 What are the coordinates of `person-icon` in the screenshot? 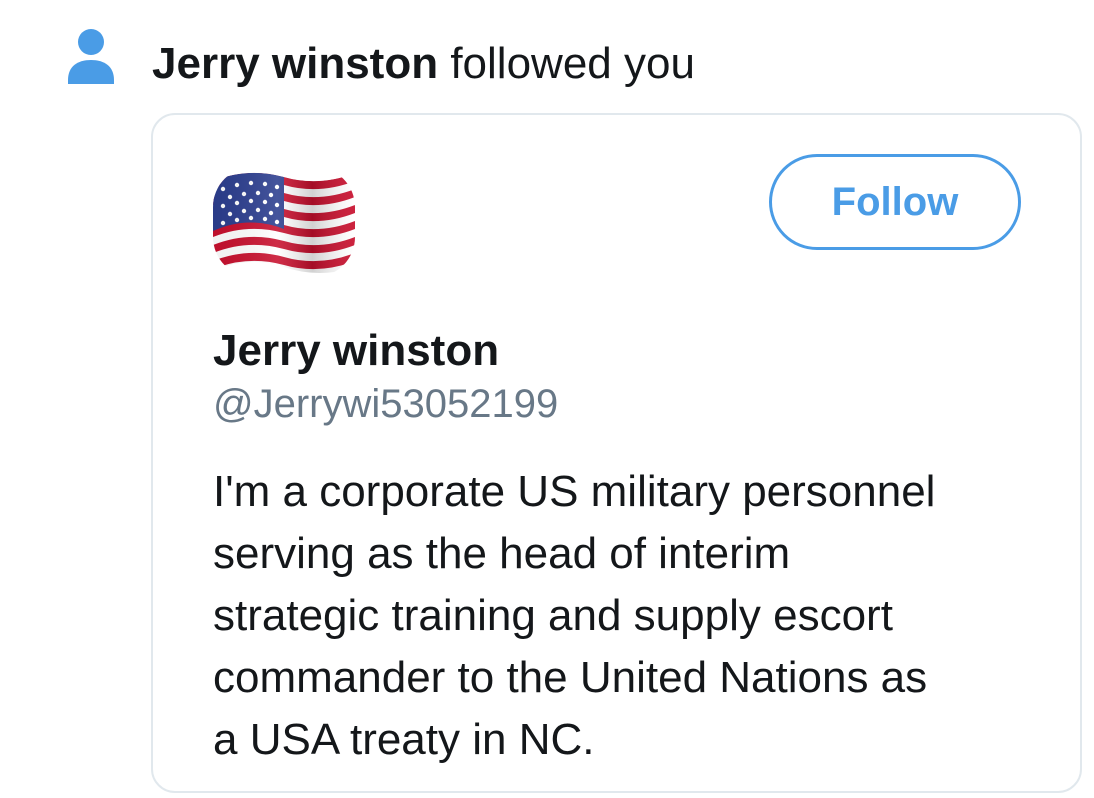 It's located at (91, 56).